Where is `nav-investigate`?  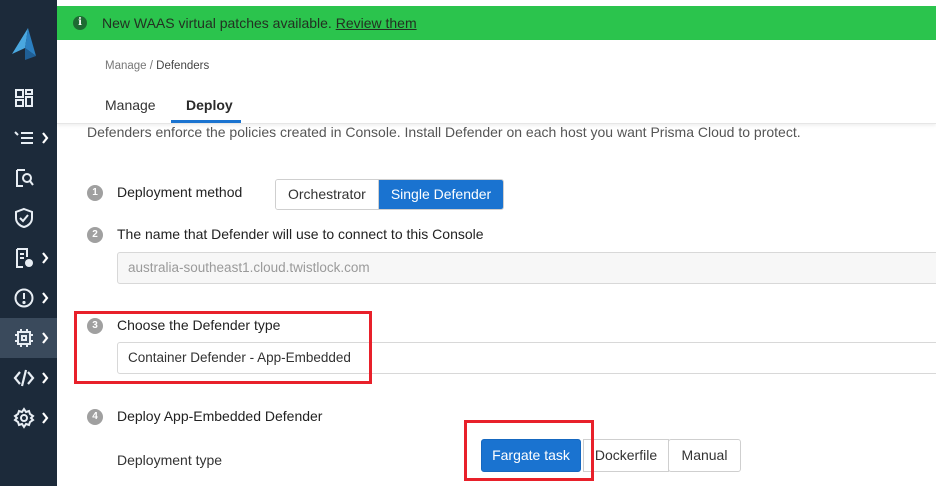 nav-investigate is located at coordinates (28, 178).